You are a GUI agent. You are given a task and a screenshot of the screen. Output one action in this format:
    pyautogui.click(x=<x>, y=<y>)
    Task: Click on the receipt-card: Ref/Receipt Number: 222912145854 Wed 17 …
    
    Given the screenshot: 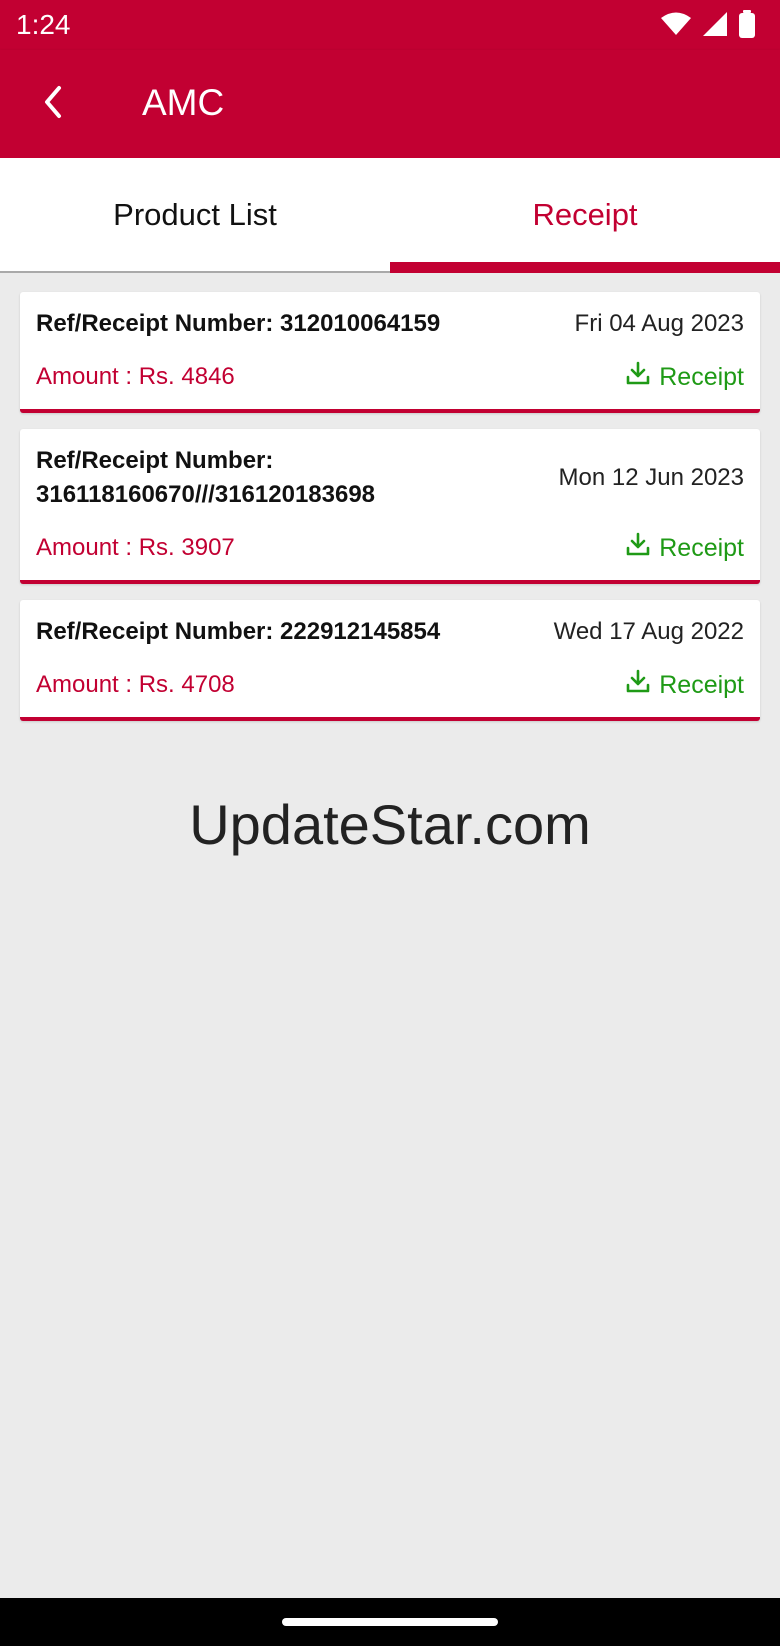 What is the action you would take?
    pyautogui.click(x=390, y=660)
    